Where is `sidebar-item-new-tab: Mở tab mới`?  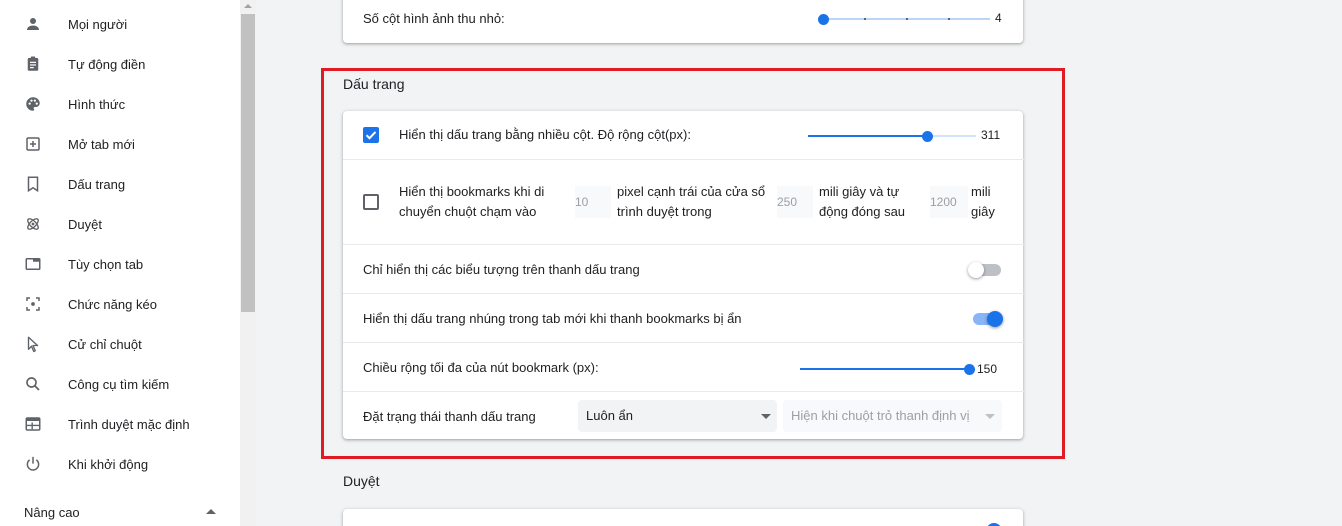
sidebar-item-new-tab: Mở tab mới is located at coordinates (120, 144).